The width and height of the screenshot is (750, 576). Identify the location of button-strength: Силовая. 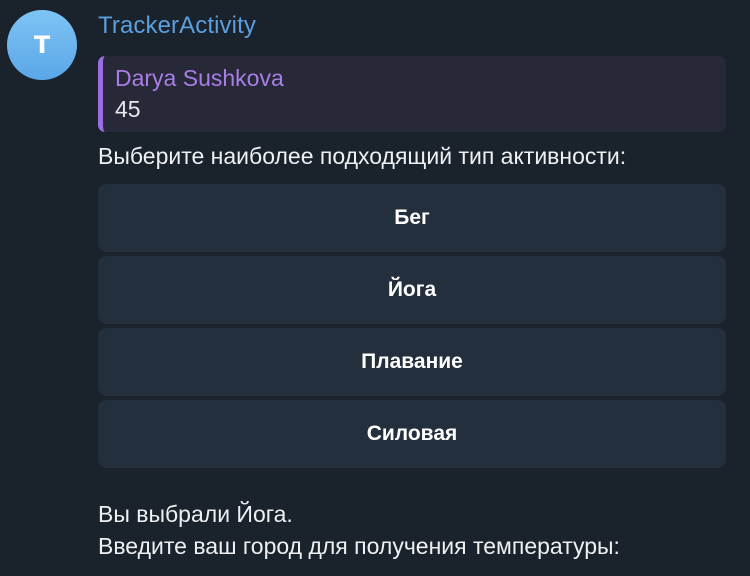
(412, 434).